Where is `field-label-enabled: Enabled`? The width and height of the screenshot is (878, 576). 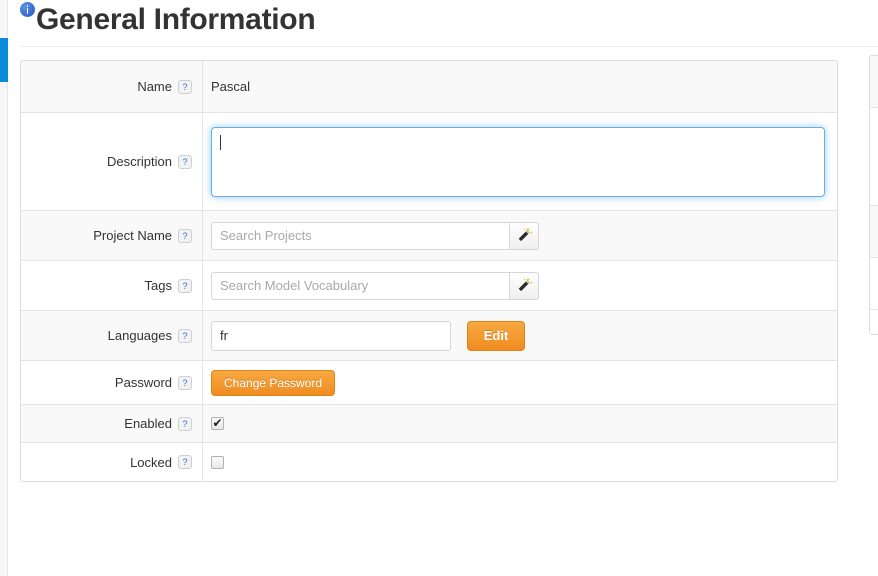 field-label-enabled: Enabled is located at coordinates (148, 423).